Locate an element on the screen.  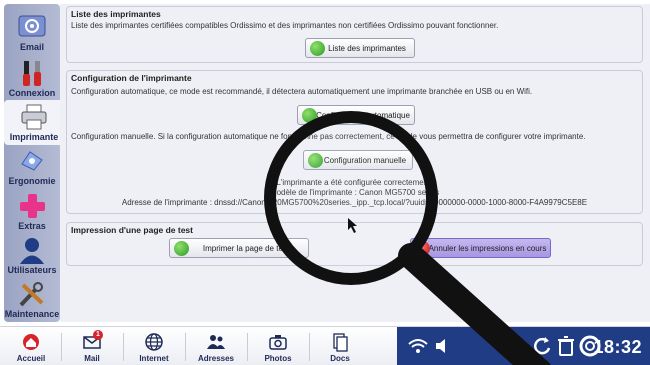
printers-list-button: Liste des imprimantes is located at coordinates (360, 48).